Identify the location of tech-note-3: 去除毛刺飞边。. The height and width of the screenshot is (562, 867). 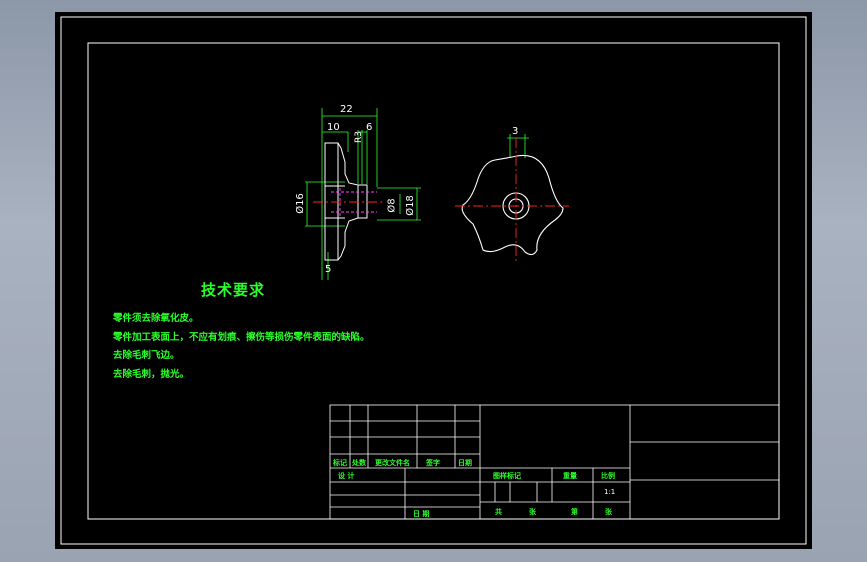
(146, 355).